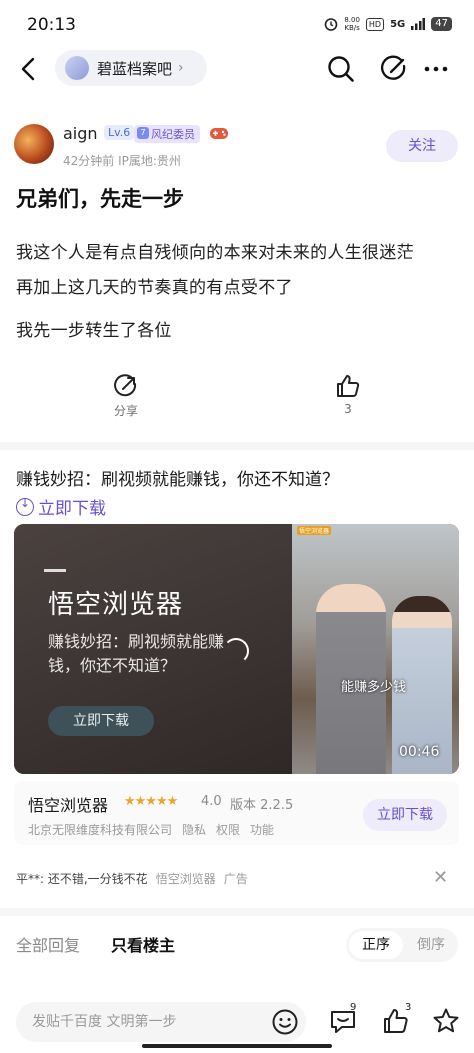  Describe the element at coordinates (181, 68) in the screenshot. I see `chevron-right-icon: ›` at that location.